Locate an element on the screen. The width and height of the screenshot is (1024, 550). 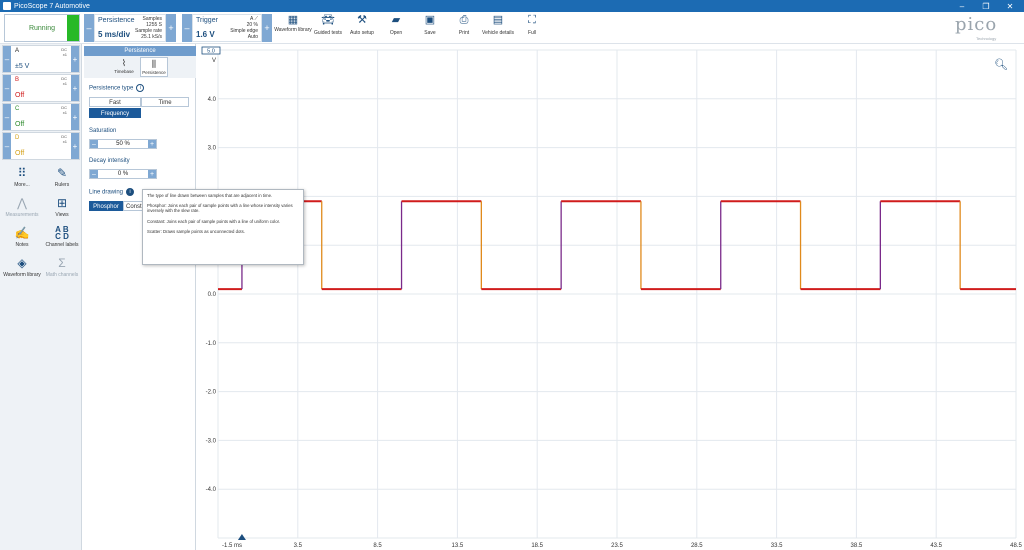
tab-timebase: ⌇ Timebase is located at coordinates (124, 67).